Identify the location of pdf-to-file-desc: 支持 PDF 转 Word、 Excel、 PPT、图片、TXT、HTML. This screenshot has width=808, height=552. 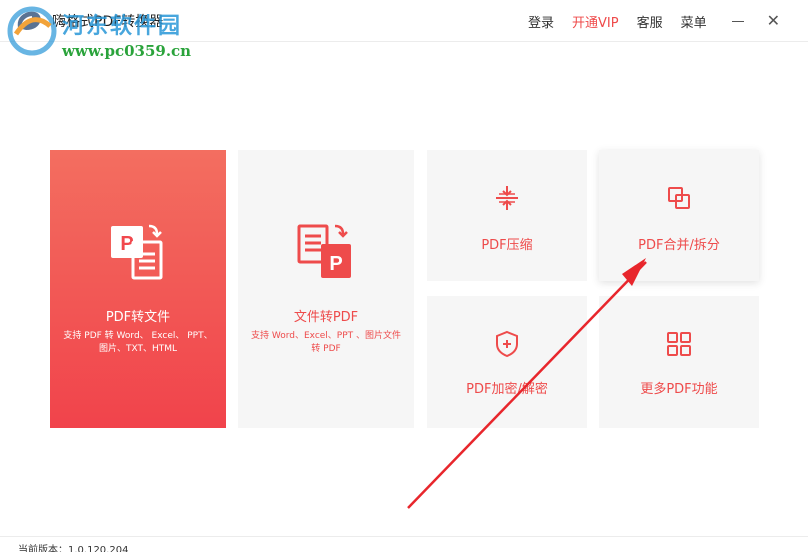
(138, 342).